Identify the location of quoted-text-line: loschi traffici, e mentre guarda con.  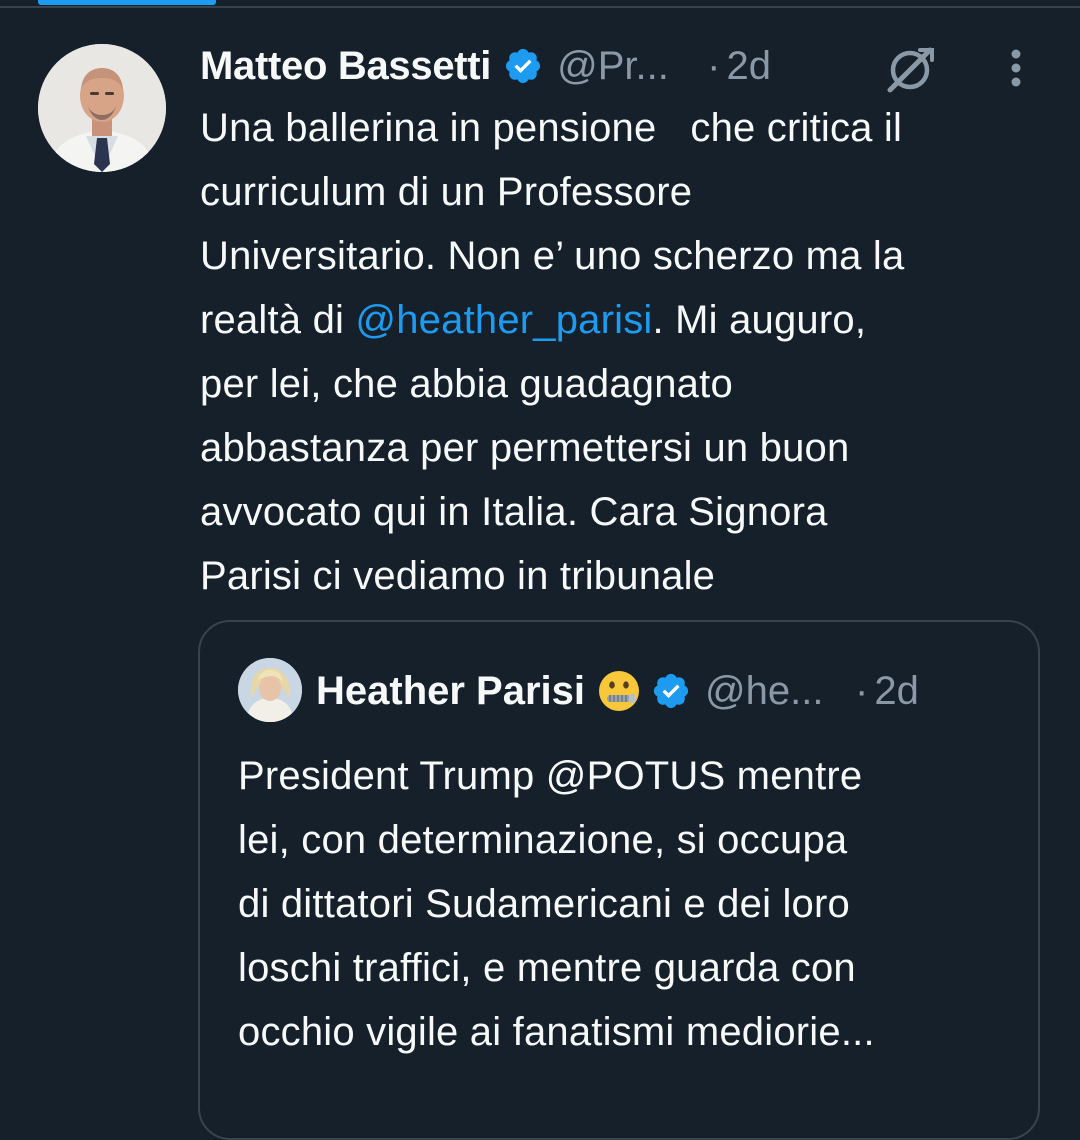
(547, 968).